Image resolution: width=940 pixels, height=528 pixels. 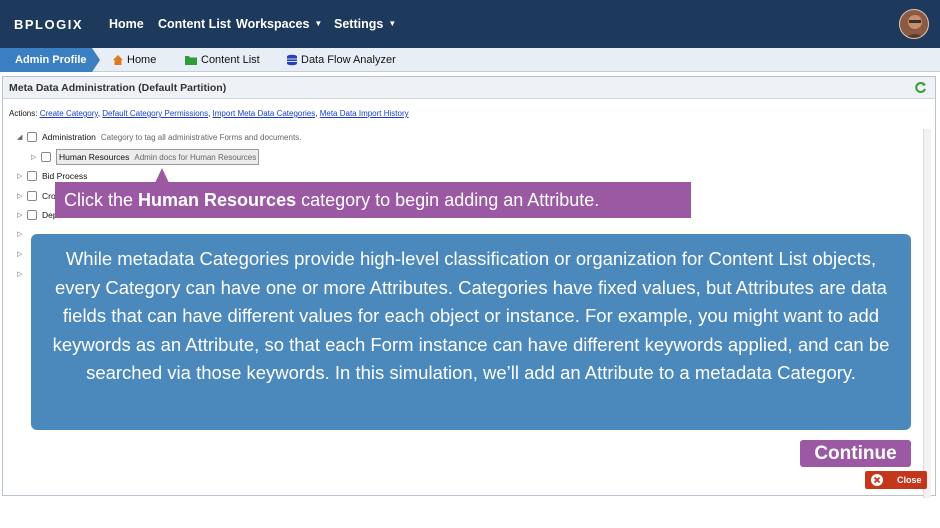 I want to click on breadcrumb-content-list: Content List, so click(x=222, y=60).